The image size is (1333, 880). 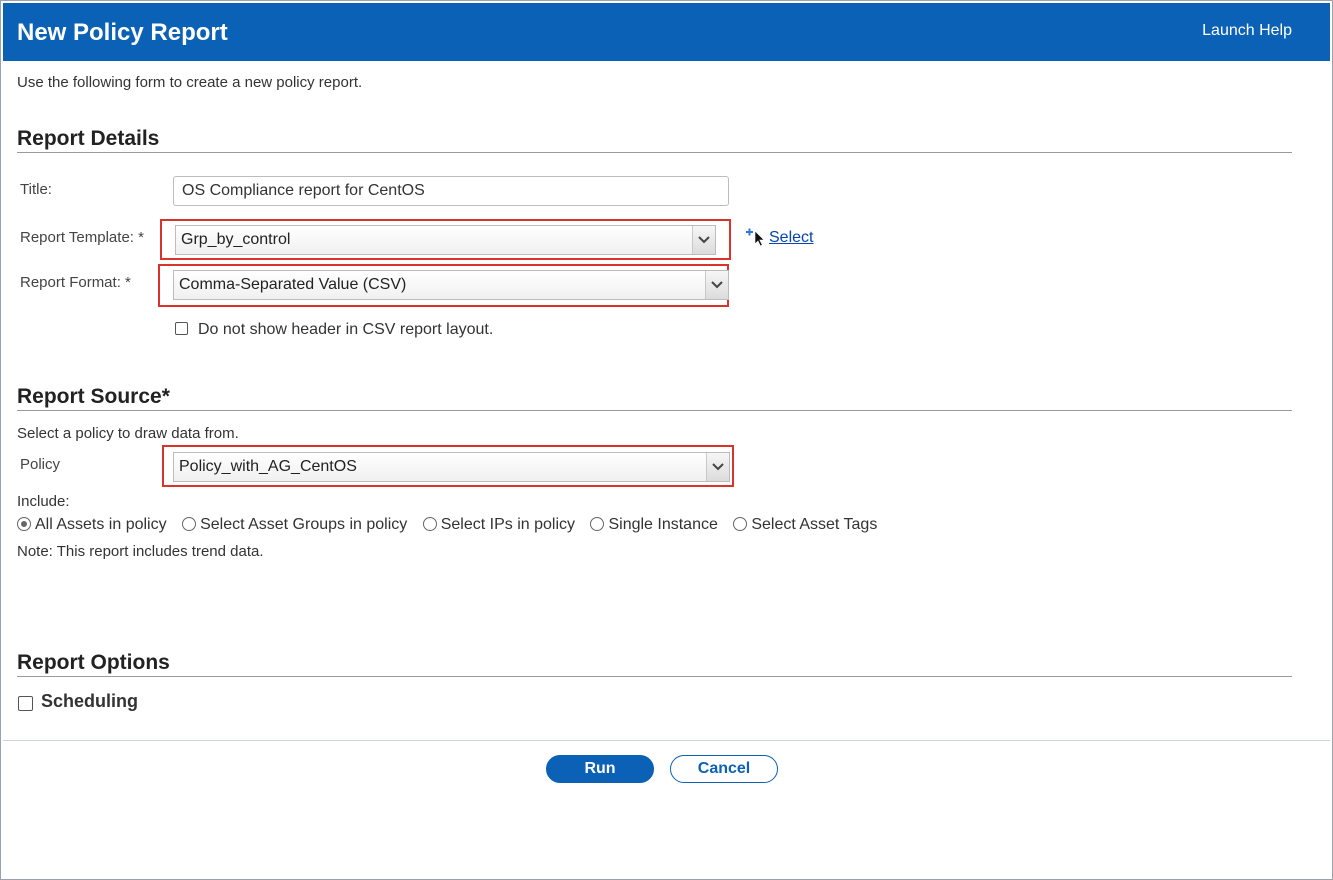 I want to click on radio-all-assets: All Assets in policy, so click(x=92, y=525).